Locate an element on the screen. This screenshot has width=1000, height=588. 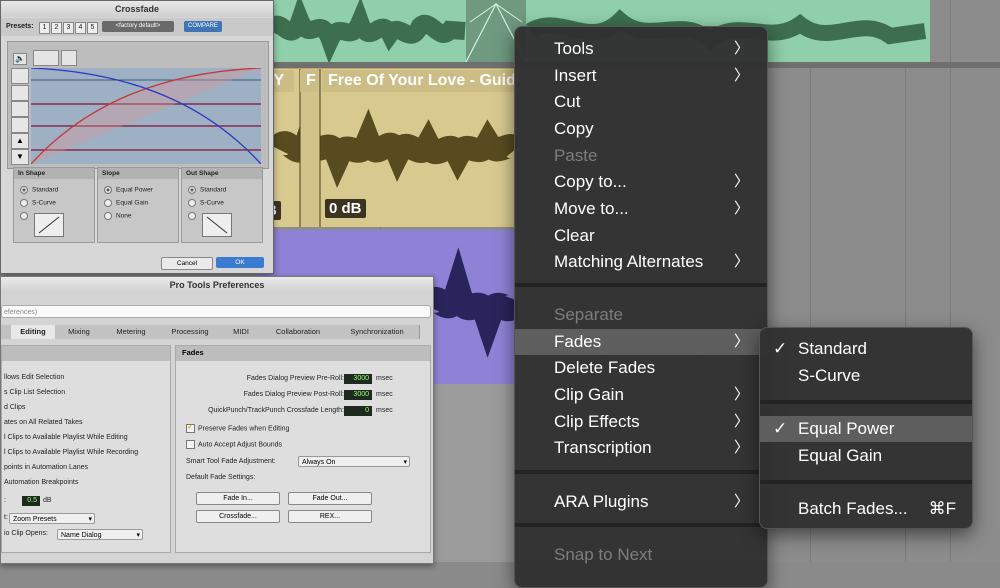
tab-midi: MIDI is located at coordinates (241, 332).